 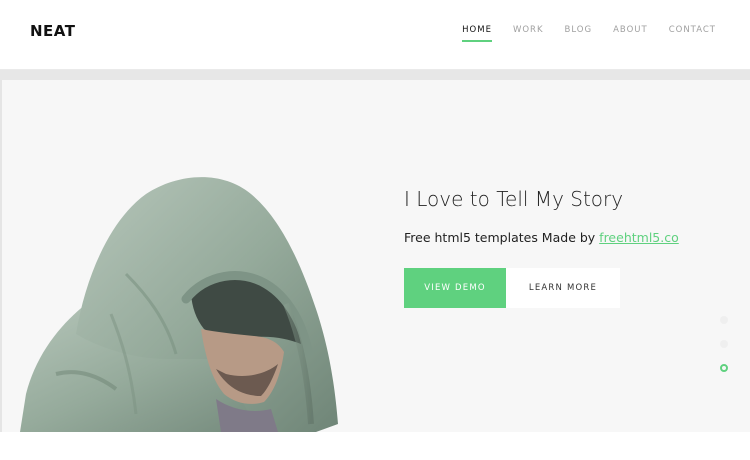 What do you see at coordinates (639, 237) in the screenshot?
I see `freehtml5-link: freehtml5.co` at bounding box center [639, 237].